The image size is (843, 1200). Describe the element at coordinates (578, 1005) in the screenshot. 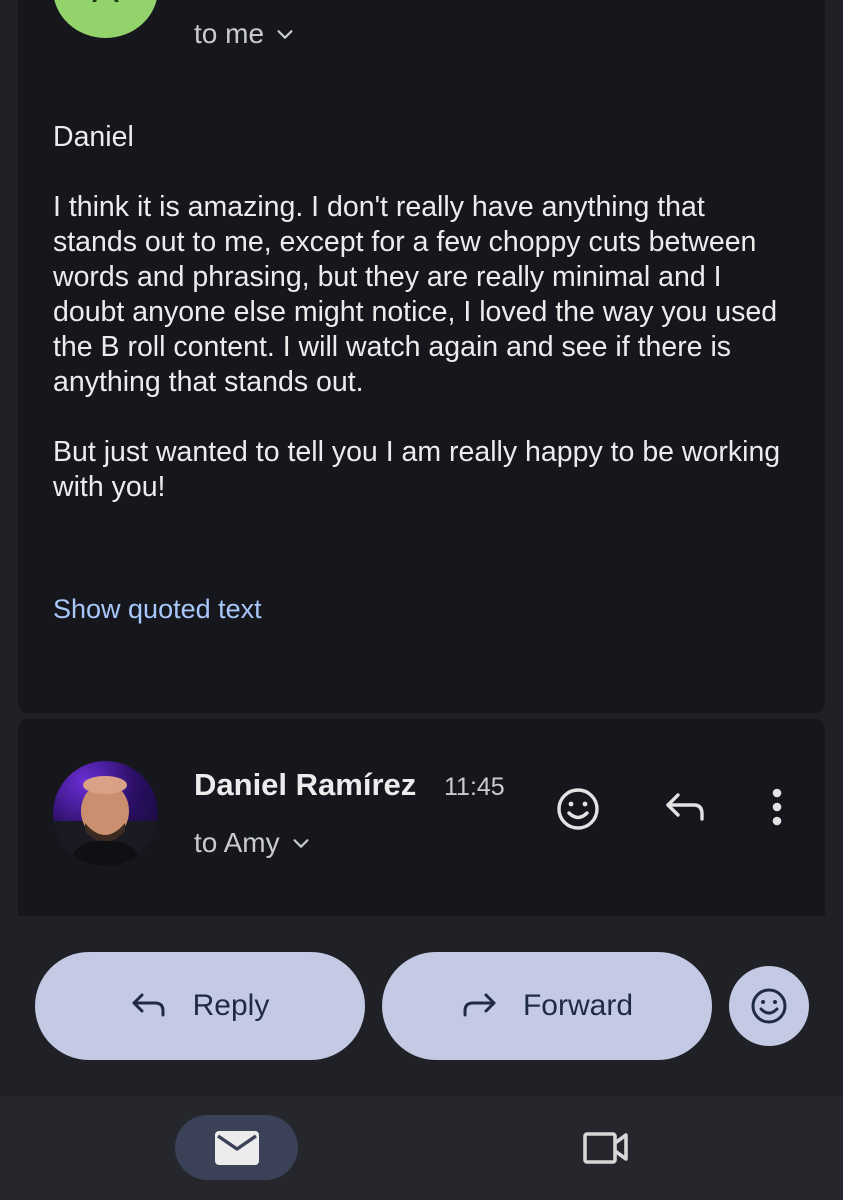

I see `forward-label: Forward` at that location.